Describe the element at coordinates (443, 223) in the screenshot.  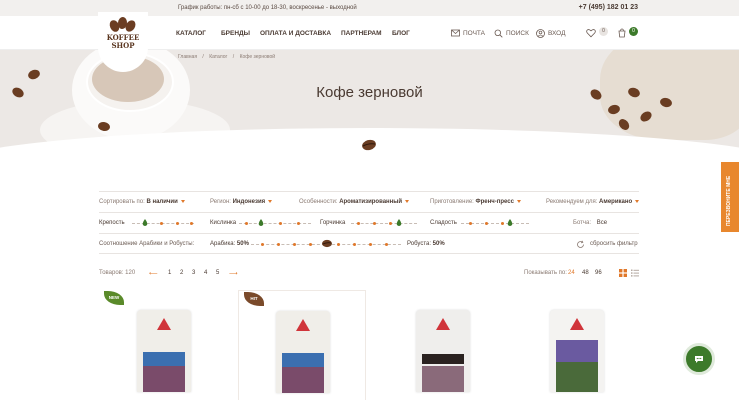
I see `sweetness-label: Сладость` at that location.